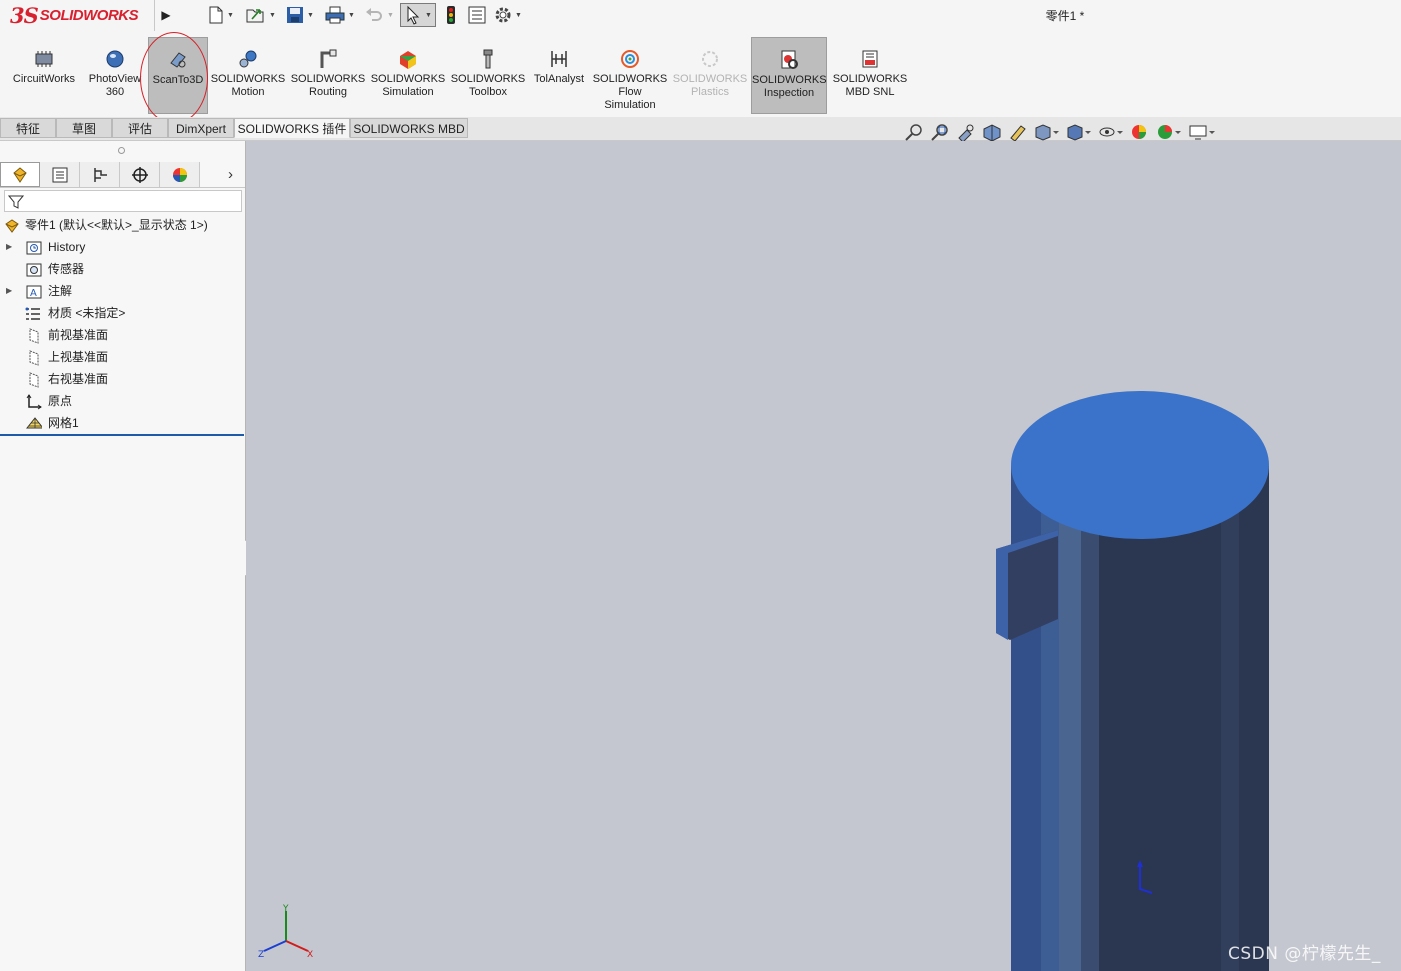 This screenshot has width=1401, height=971. What do you see at coordinates (1169, 132) in the screenshot?
I see `apply-scene-icon` at bounding box center [1169, 132].